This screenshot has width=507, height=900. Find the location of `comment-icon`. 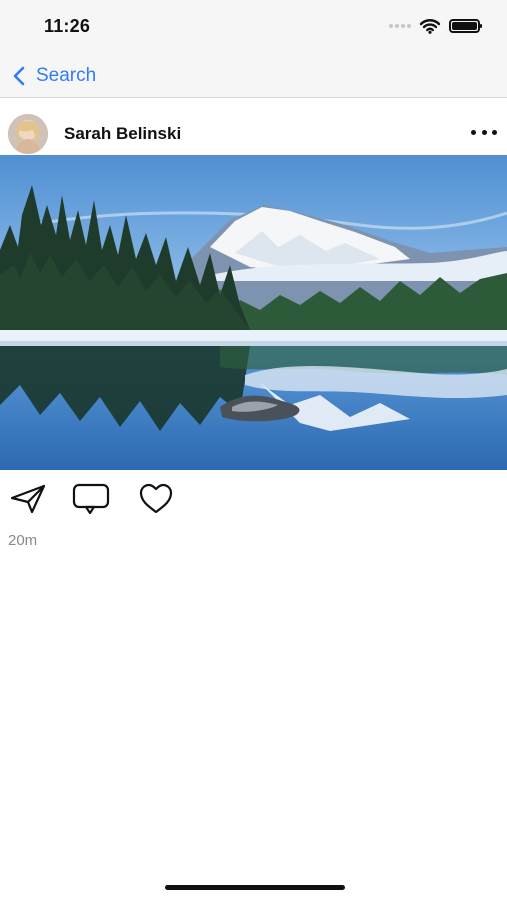

comment-icon is located at coordinates (91, 499).